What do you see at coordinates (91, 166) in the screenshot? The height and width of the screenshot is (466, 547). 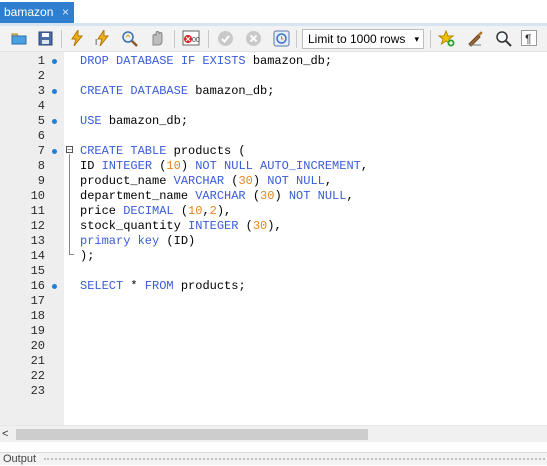 I see `sql-text: ID` at bounding box center [91, 166].